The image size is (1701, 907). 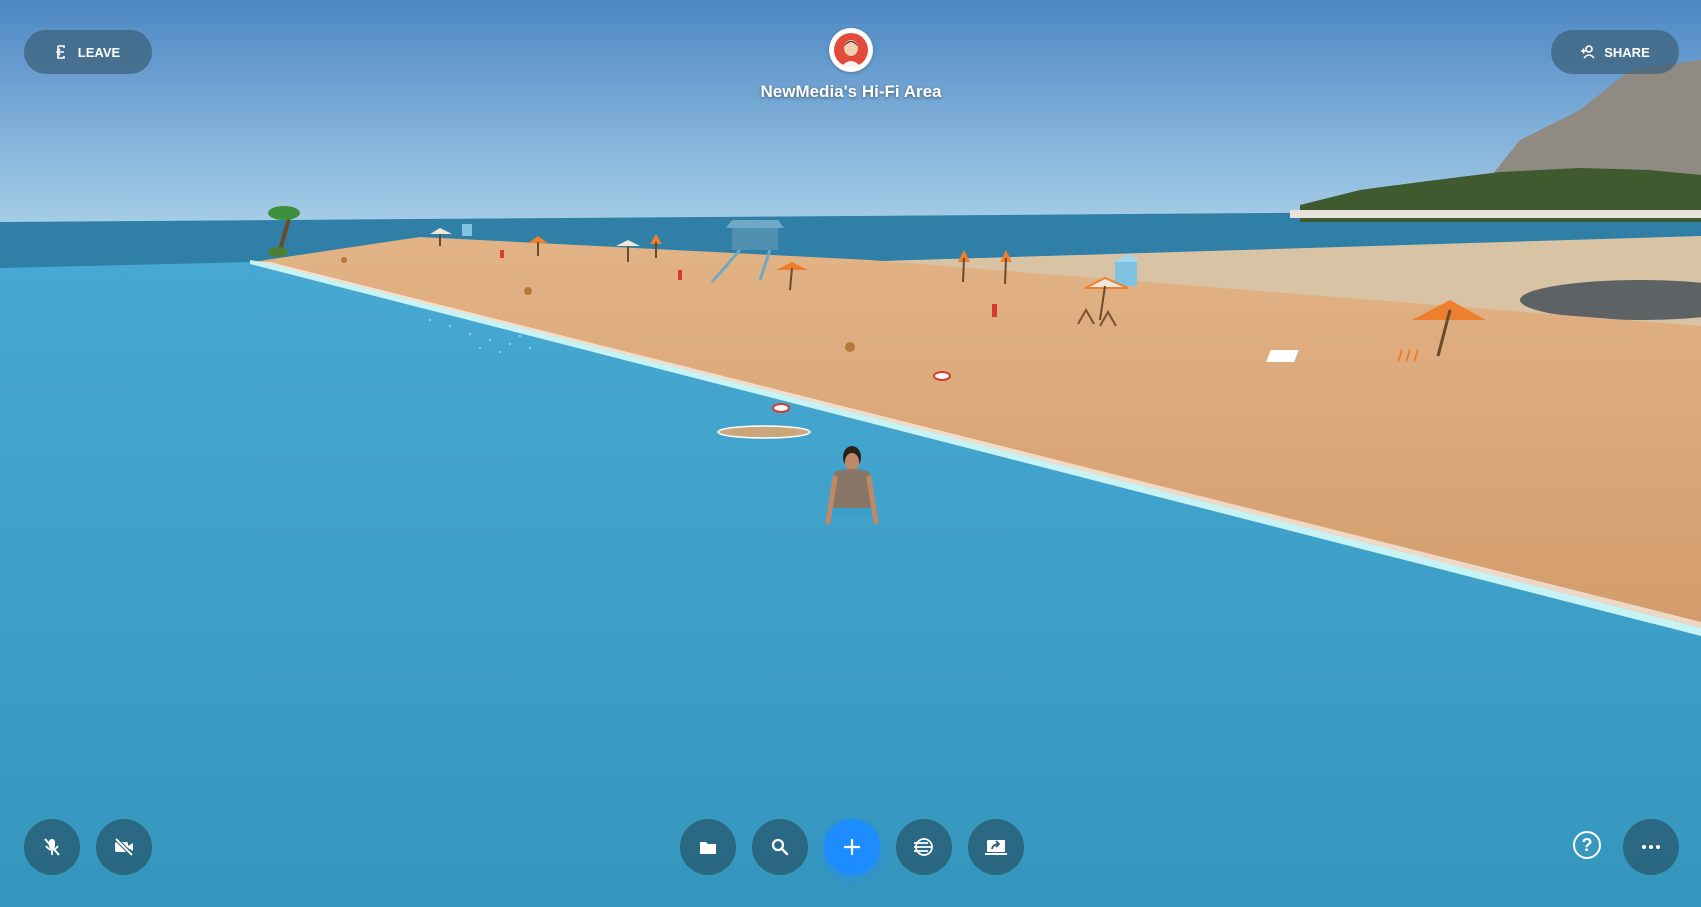 I want to click on search-icon, so click(x=780, y=847).